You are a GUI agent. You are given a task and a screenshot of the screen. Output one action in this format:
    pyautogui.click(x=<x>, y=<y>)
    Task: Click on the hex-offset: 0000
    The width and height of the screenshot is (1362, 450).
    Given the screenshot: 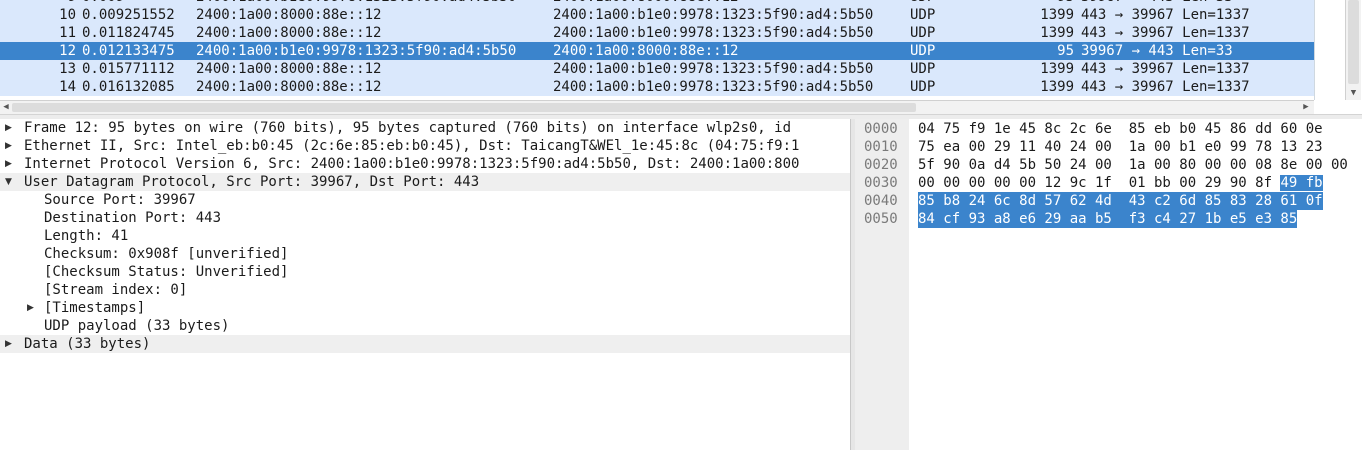 What is the action you would take?
    pyautogui.click(x=881, y=129)
    